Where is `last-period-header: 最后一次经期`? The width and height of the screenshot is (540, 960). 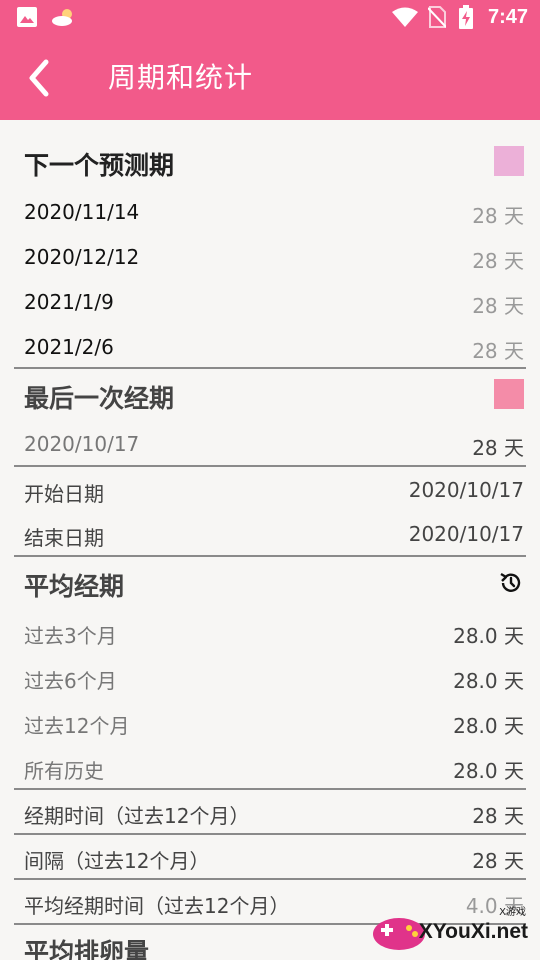 last-period-header: 最后一次经期 is located at coordinates (99, 398).